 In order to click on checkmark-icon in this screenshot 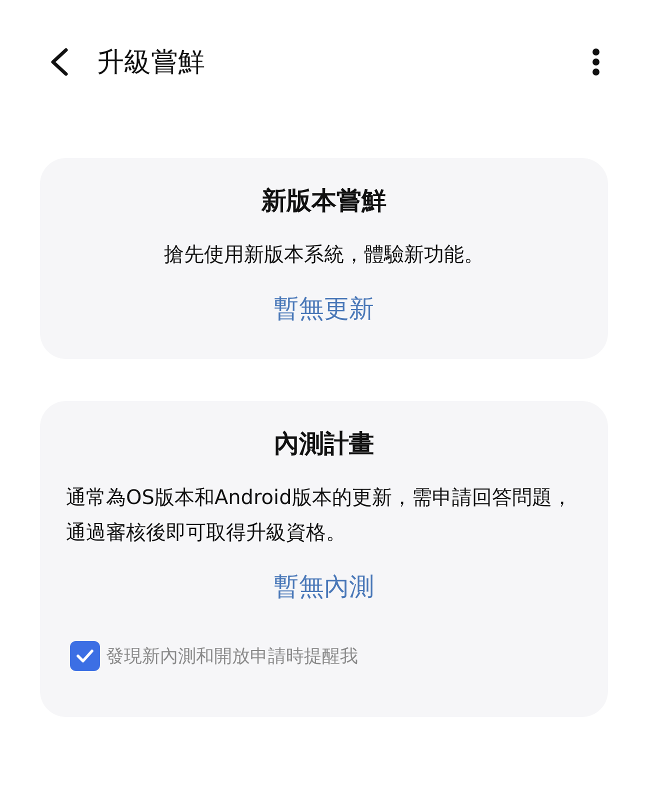, I will do `click(85, 656)`.